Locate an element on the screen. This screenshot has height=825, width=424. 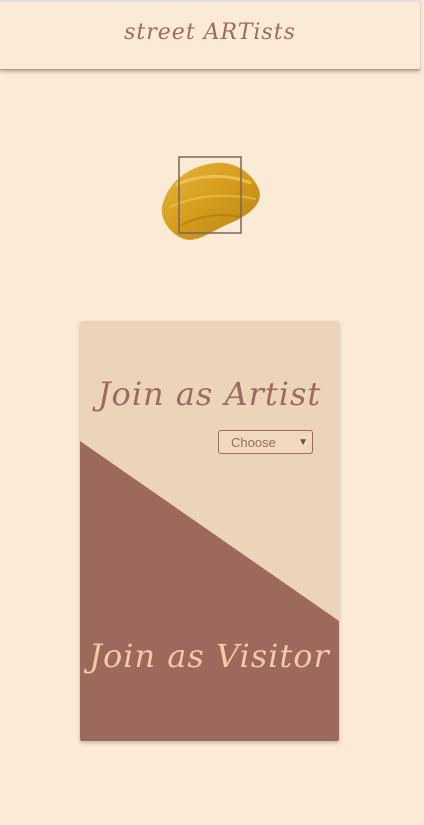
join-as-visitor-link: Join as Visitor is located at coordinates (209, 656).